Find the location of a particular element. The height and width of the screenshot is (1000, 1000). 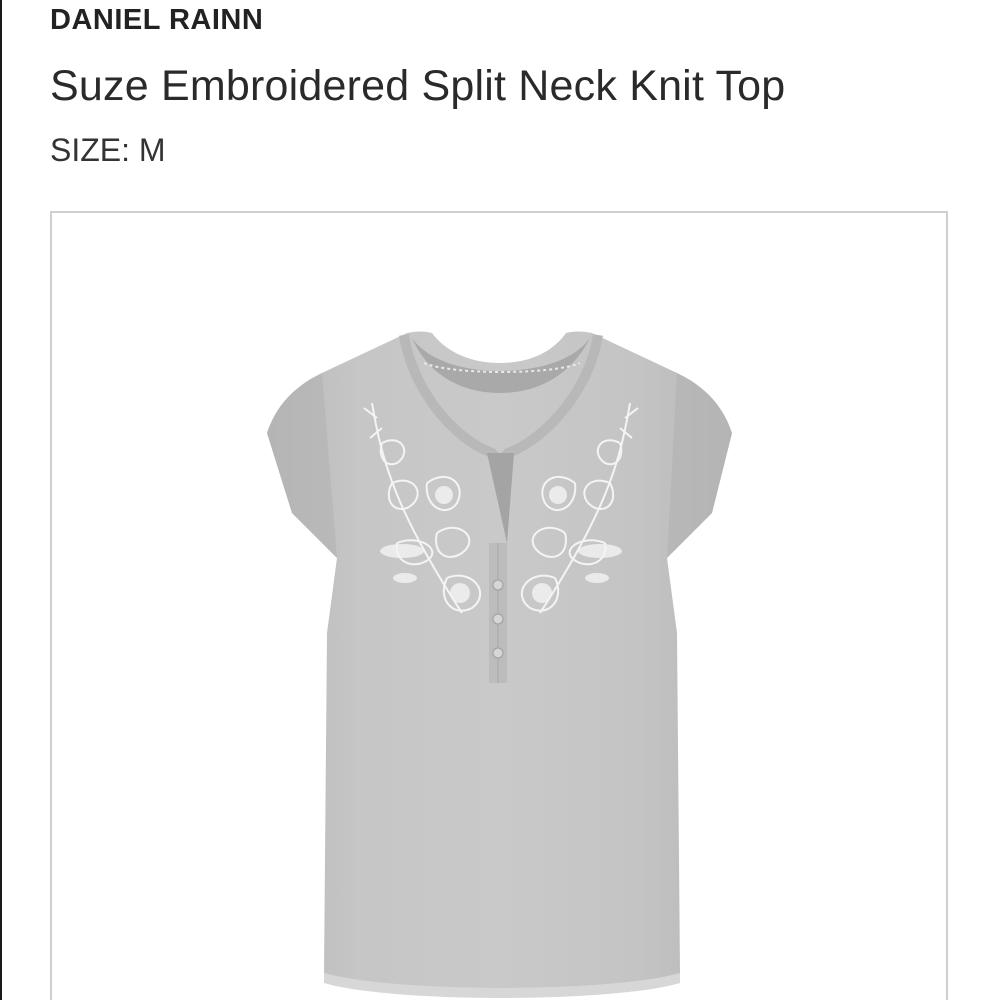

product-title: Suze Embroidered Split Neck Knit Top is located at coordinates (418, 86).